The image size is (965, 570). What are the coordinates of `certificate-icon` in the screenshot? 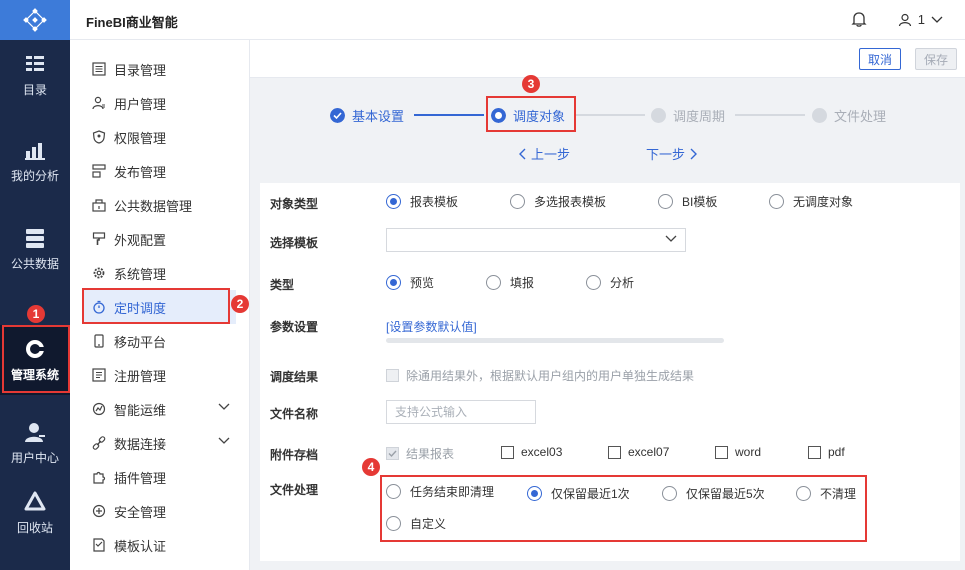 It's located at (99, 545).